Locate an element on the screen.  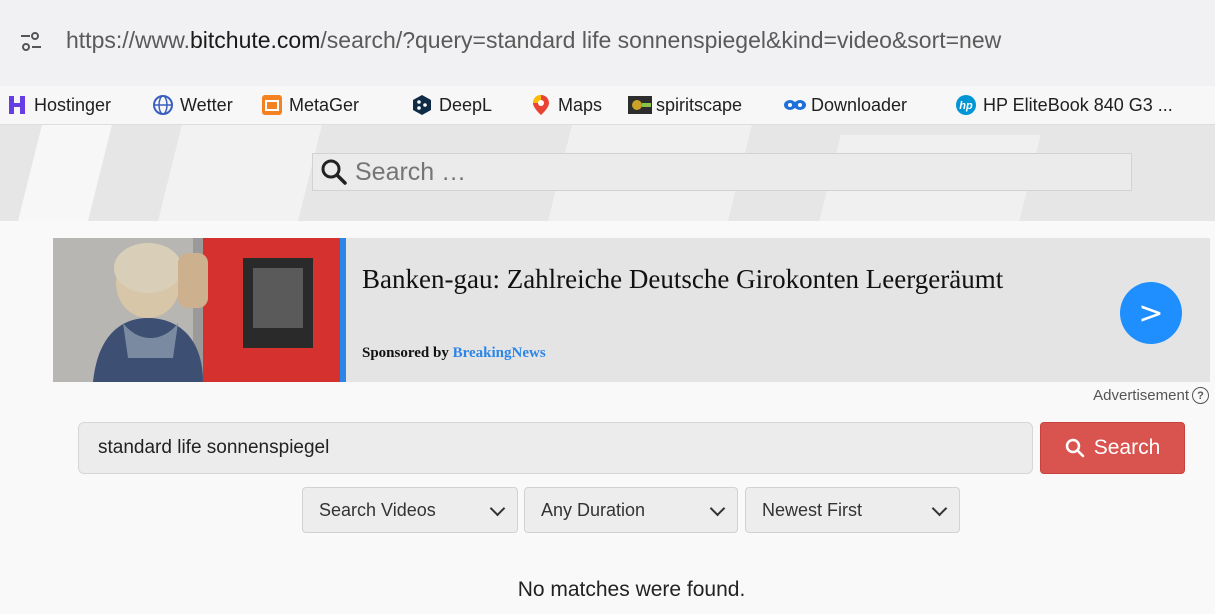
metager-icon is located at coordinates (272, 105).